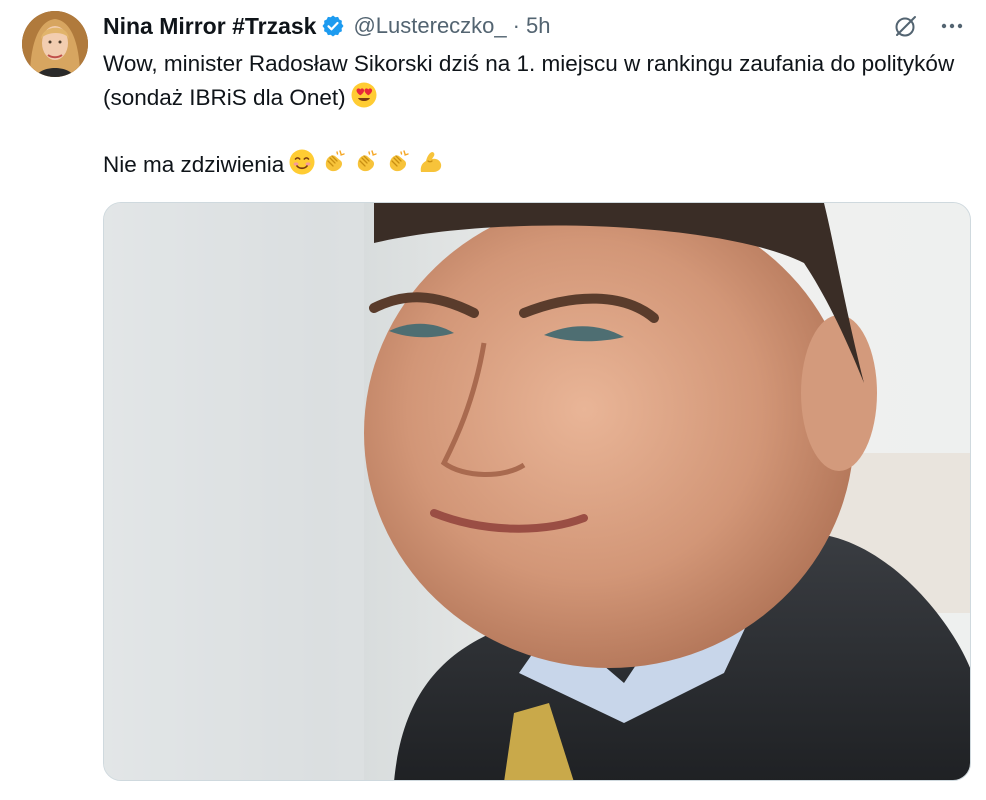  I want to click on heart-eyes-emoji-icon, so click(364, 95).